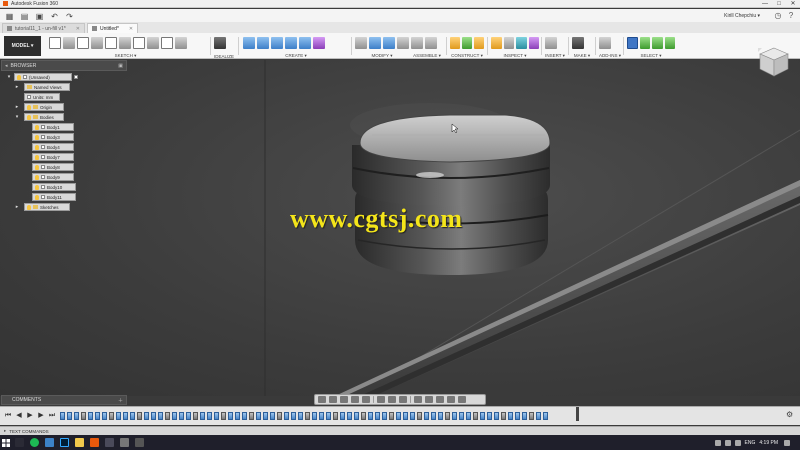 The width and height of the screenshot is (800, 450). I want to click on workspace-switcher-button: MODEL ▾, so click(22, 46).